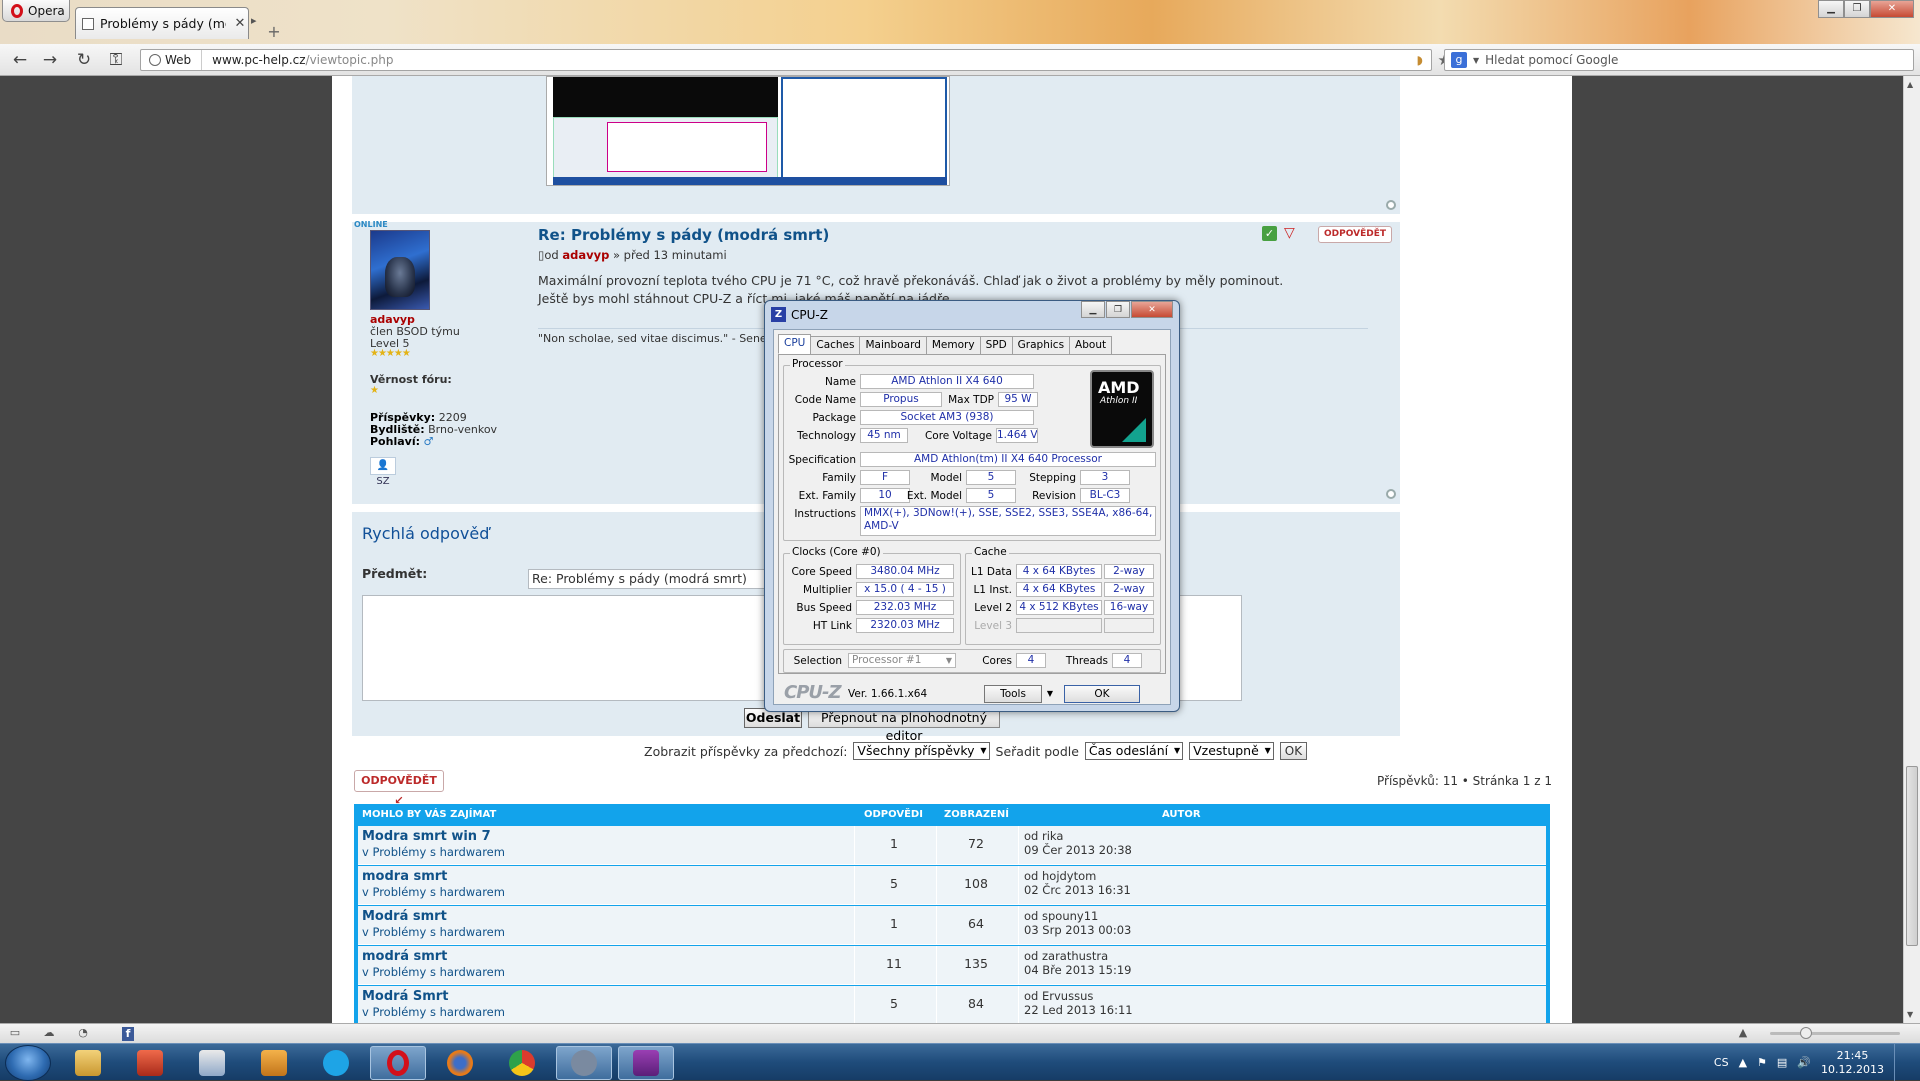  Describe the element at coordinates (1050, 694) in the screenshot. I see `tools-dropdown-icon: ▼` at that location.